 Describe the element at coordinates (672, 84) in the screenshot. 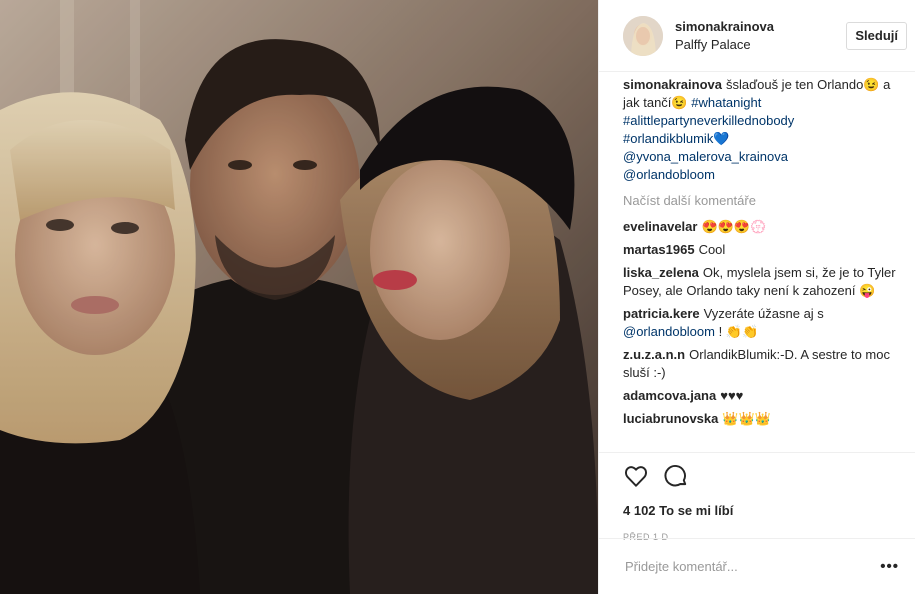

I see `caption-username: simonakrainova` at that location.